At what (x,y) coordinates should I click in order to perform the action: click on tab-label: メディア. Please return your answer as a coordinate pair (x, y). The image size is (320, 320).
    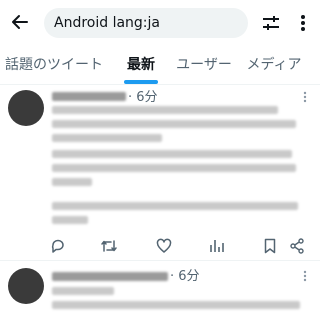
    Looking at the image, I should click on (274, 65).